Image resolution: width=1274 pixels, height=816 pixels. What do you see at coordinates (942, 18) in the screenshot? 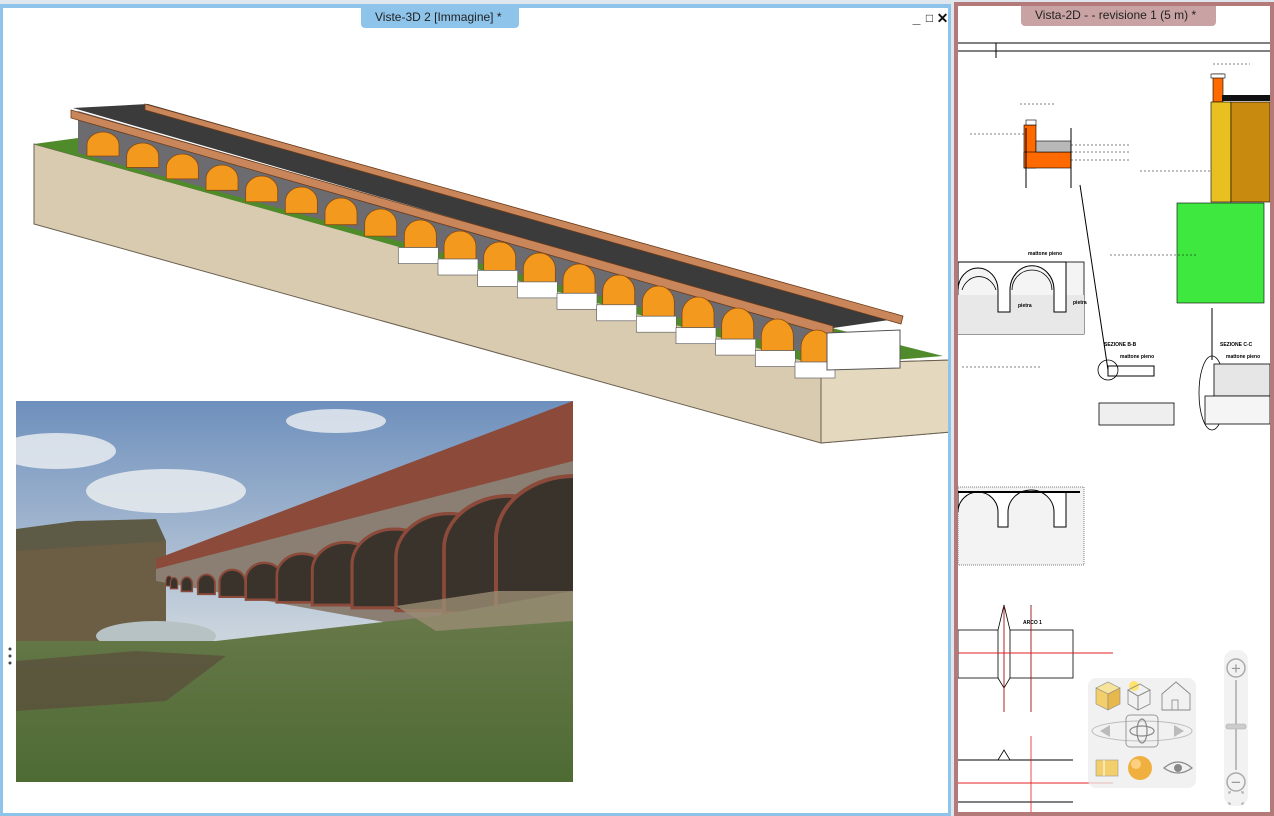
I see `close-icon: ✕` at bounding box center [942, 18].